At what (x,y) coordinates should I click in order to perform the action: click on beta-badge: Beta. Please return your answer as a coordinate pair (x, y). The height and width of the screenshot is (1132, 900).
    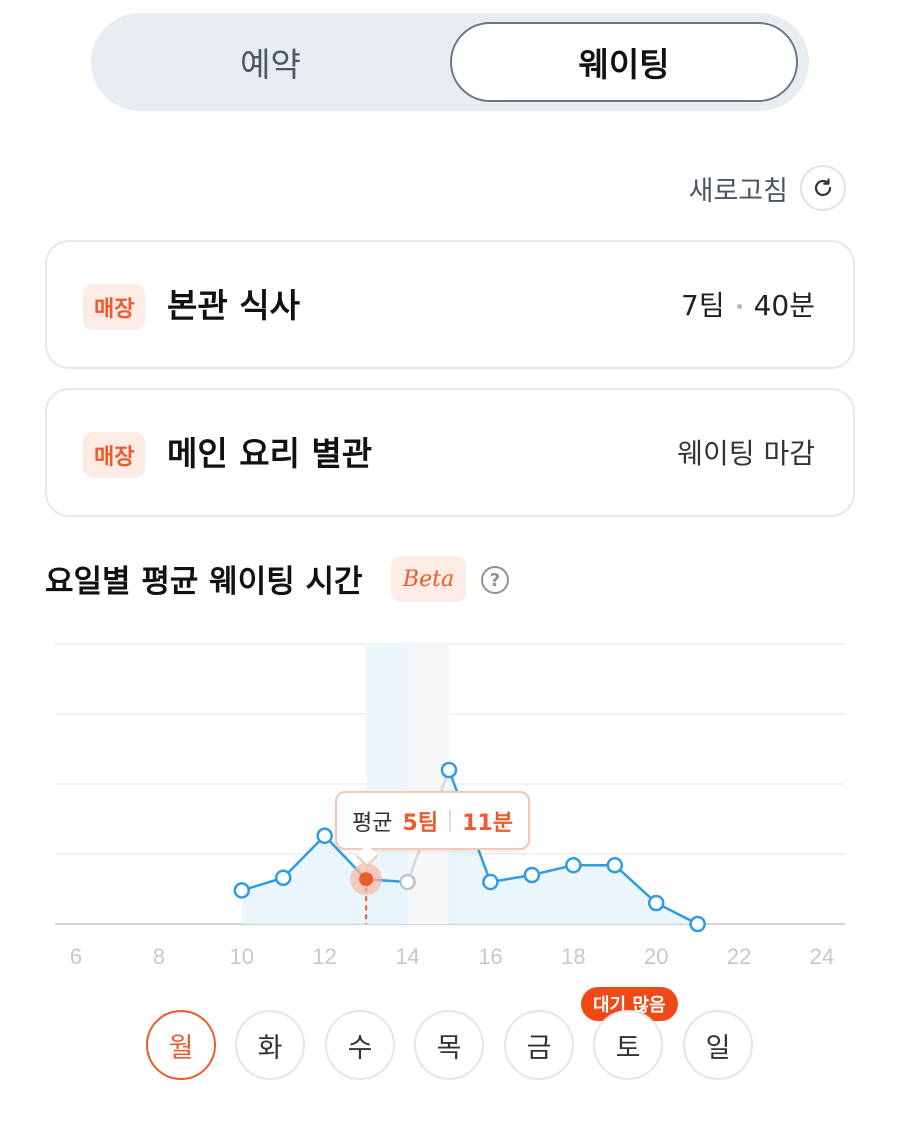
    Looking at the image, I should click on (428, 579).